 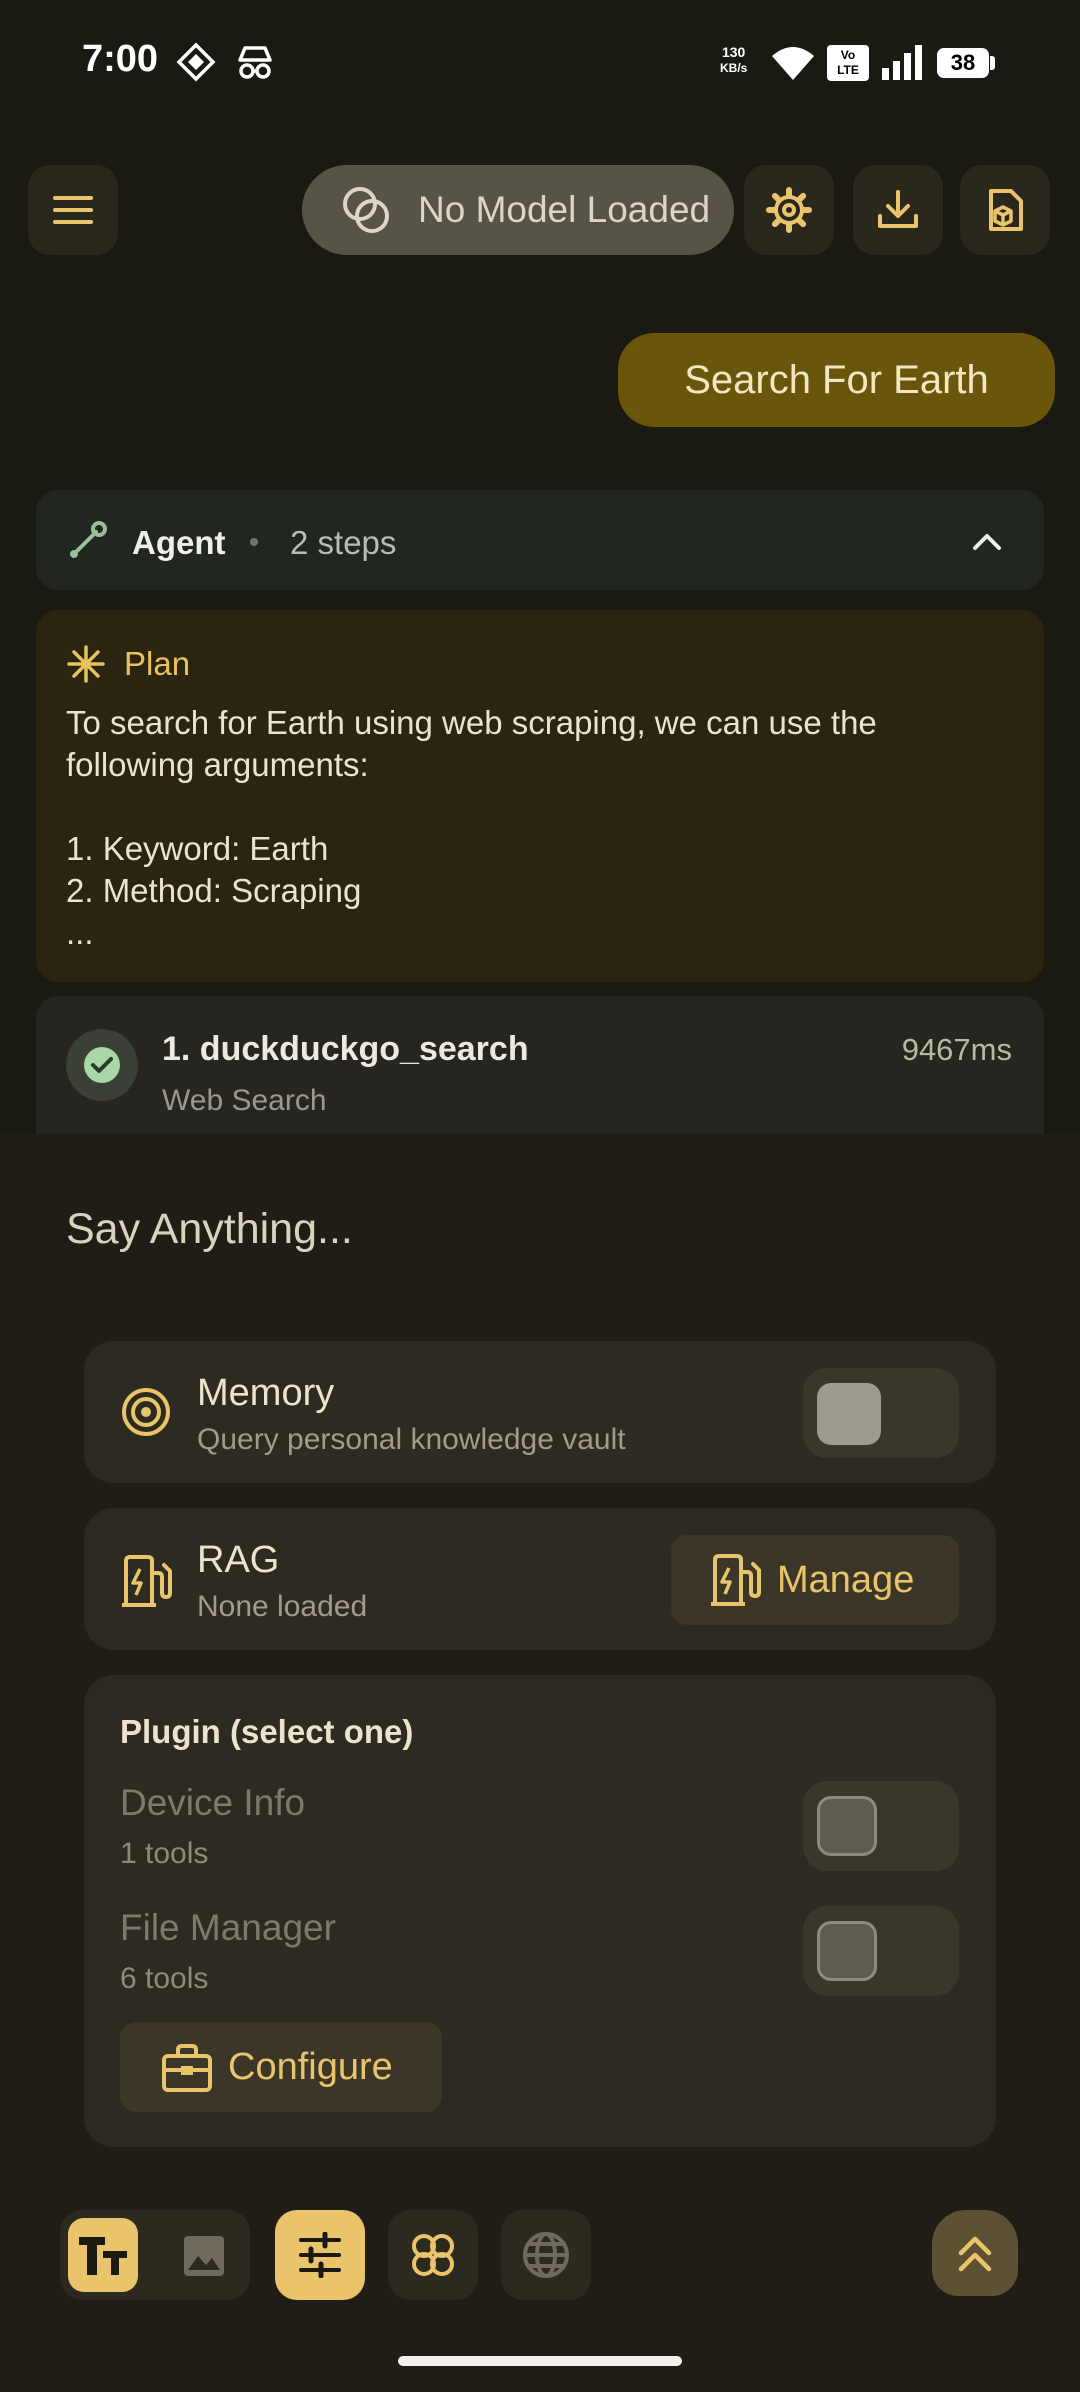 I want to click on status-time: 7:00, so click(x=120, y=59).